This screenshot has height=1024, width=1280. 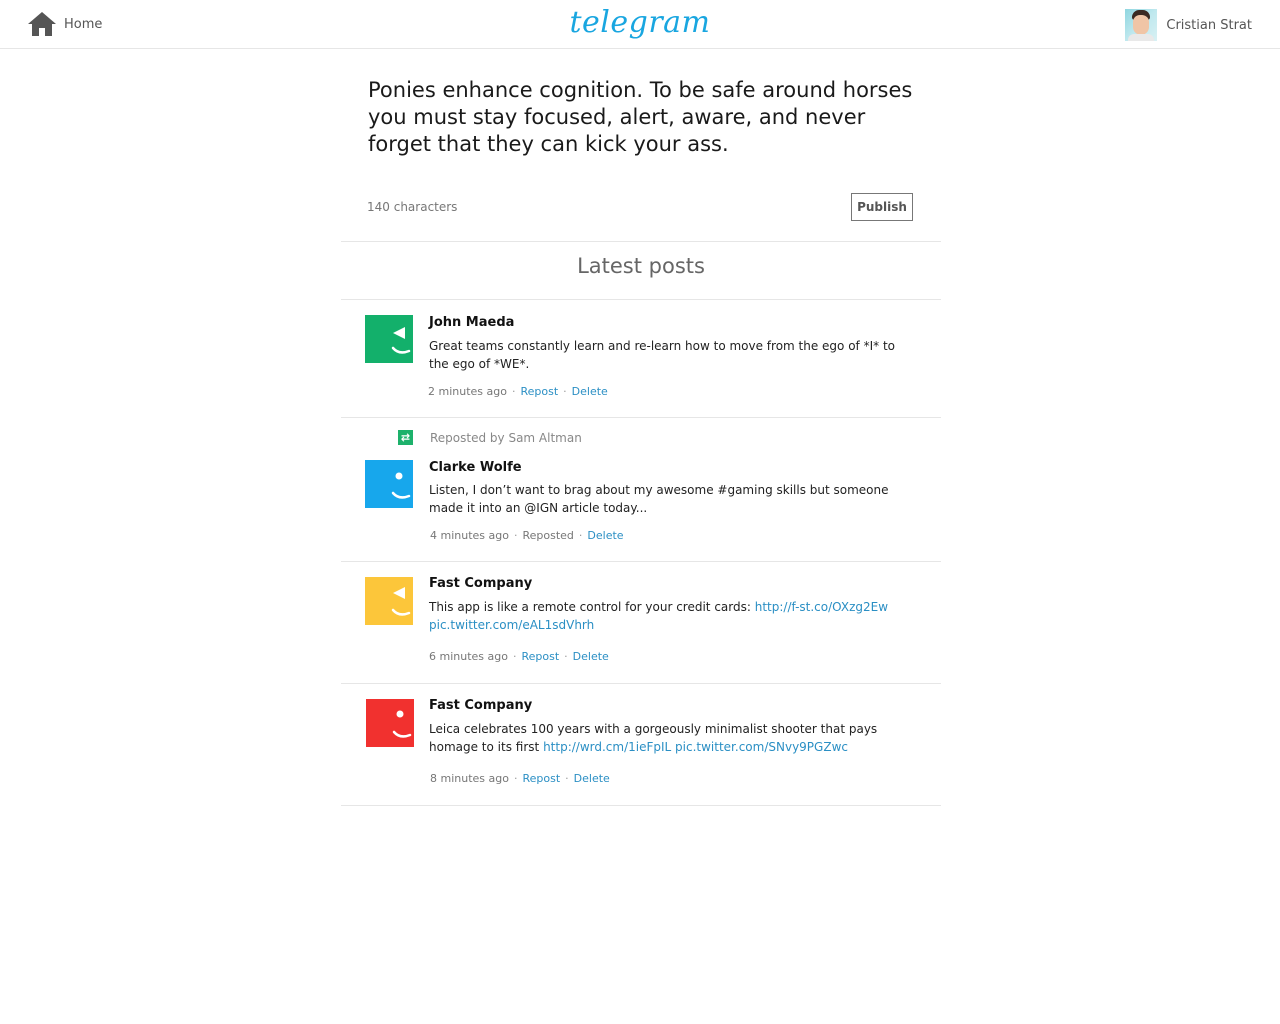 What do you see at coordinates (469, 535) in the screenshot?
I see `post-timestamp: 4 minutes ago` at bounding box center [469, 535].